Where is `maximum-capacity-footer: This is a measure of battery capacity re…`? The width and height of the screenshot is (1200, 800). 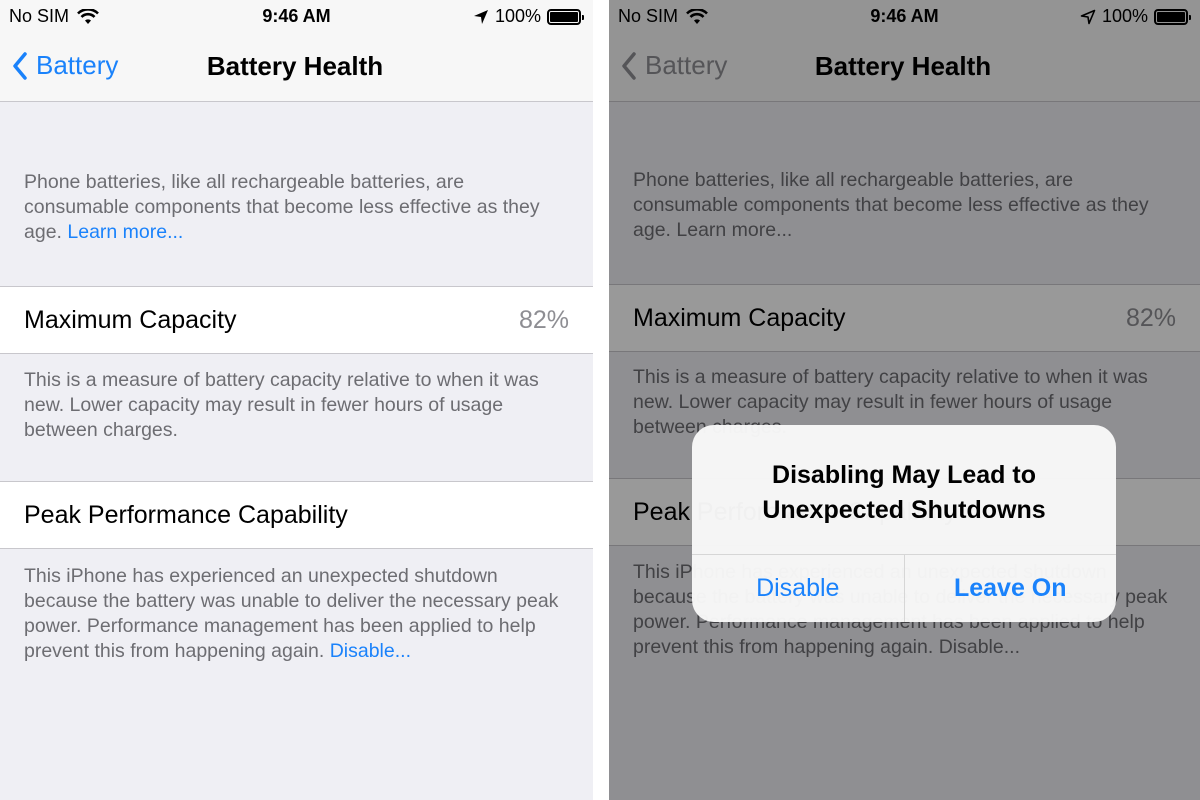
maximum-capacity-footer: This is a measure of battery capacity re… is located at coordinates (281, 405).